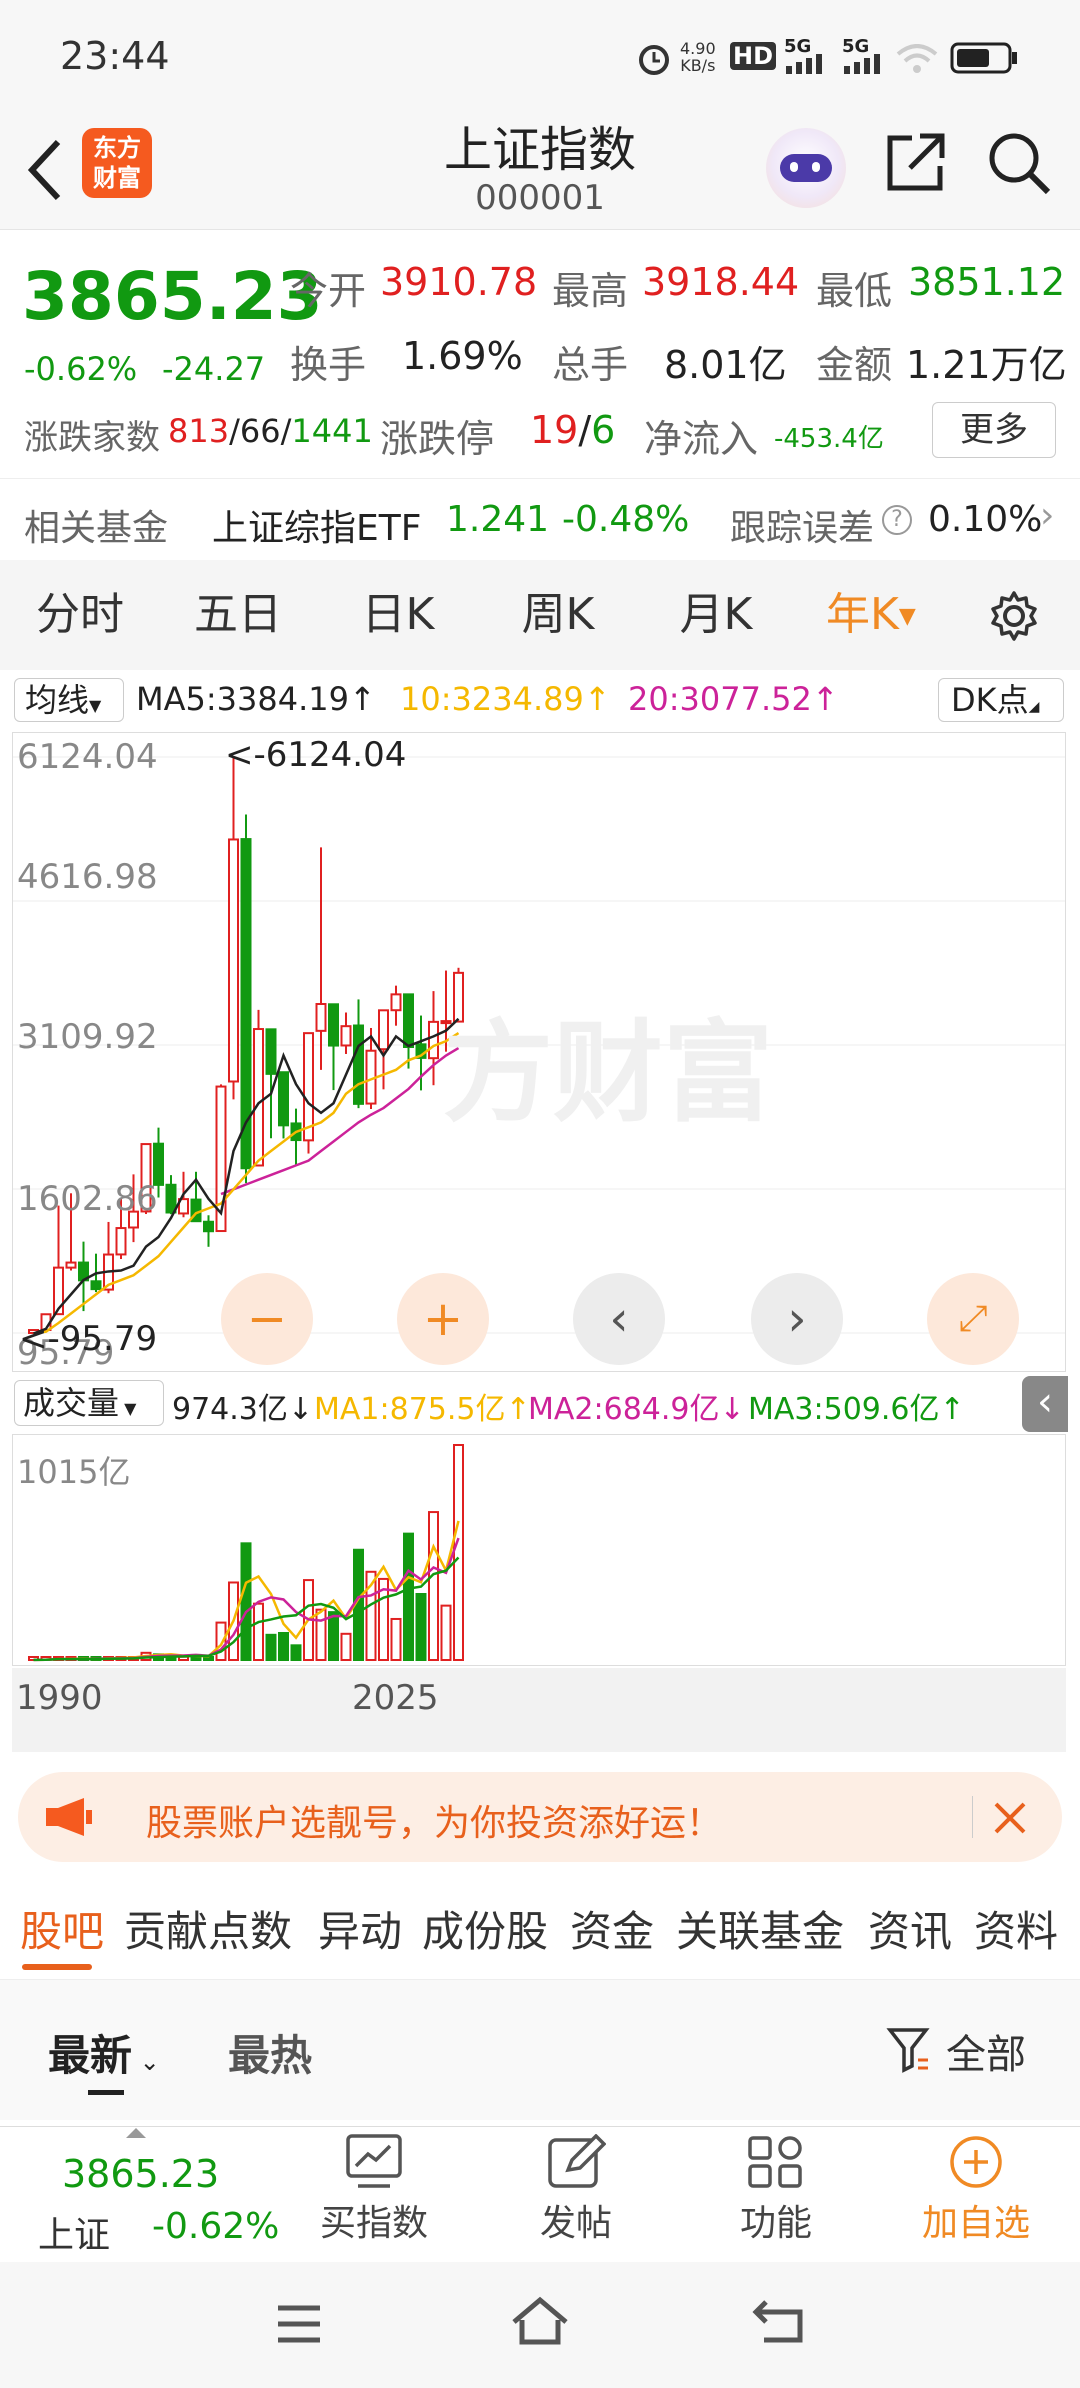 The image size is (1080, 2388). Describe the element at coordinates (1014, 616) in the screenshot. I see `settings-gear-icon` at that location.